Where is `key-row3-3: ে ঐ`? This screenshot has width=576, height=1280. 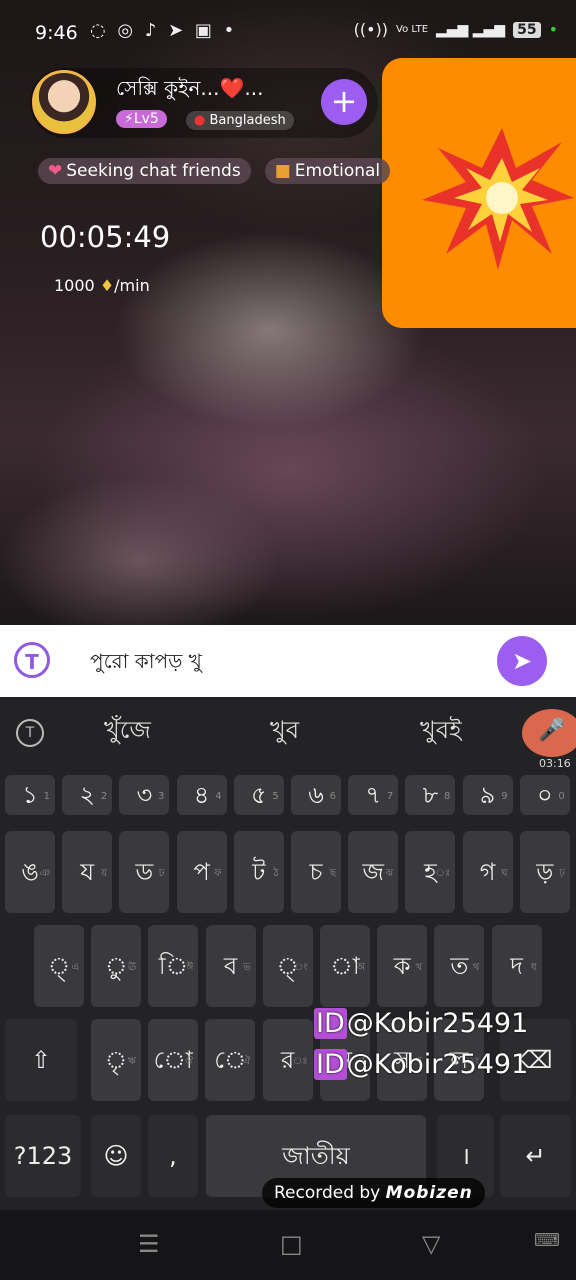 key-row3-3: ে ঐ is located at coordinates (230, 1060).